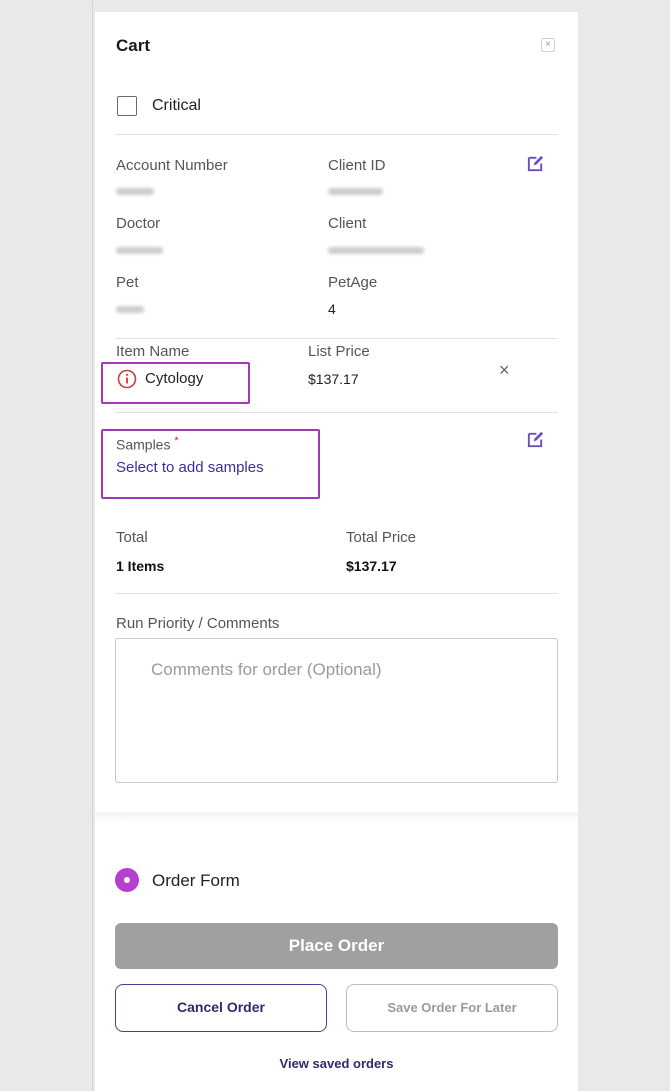 The width and height of the screenshot is (670, 1091). Describe the element at coordinates (357, 165) in the screenshot. I see `client-id-label: Client ID` at that location.